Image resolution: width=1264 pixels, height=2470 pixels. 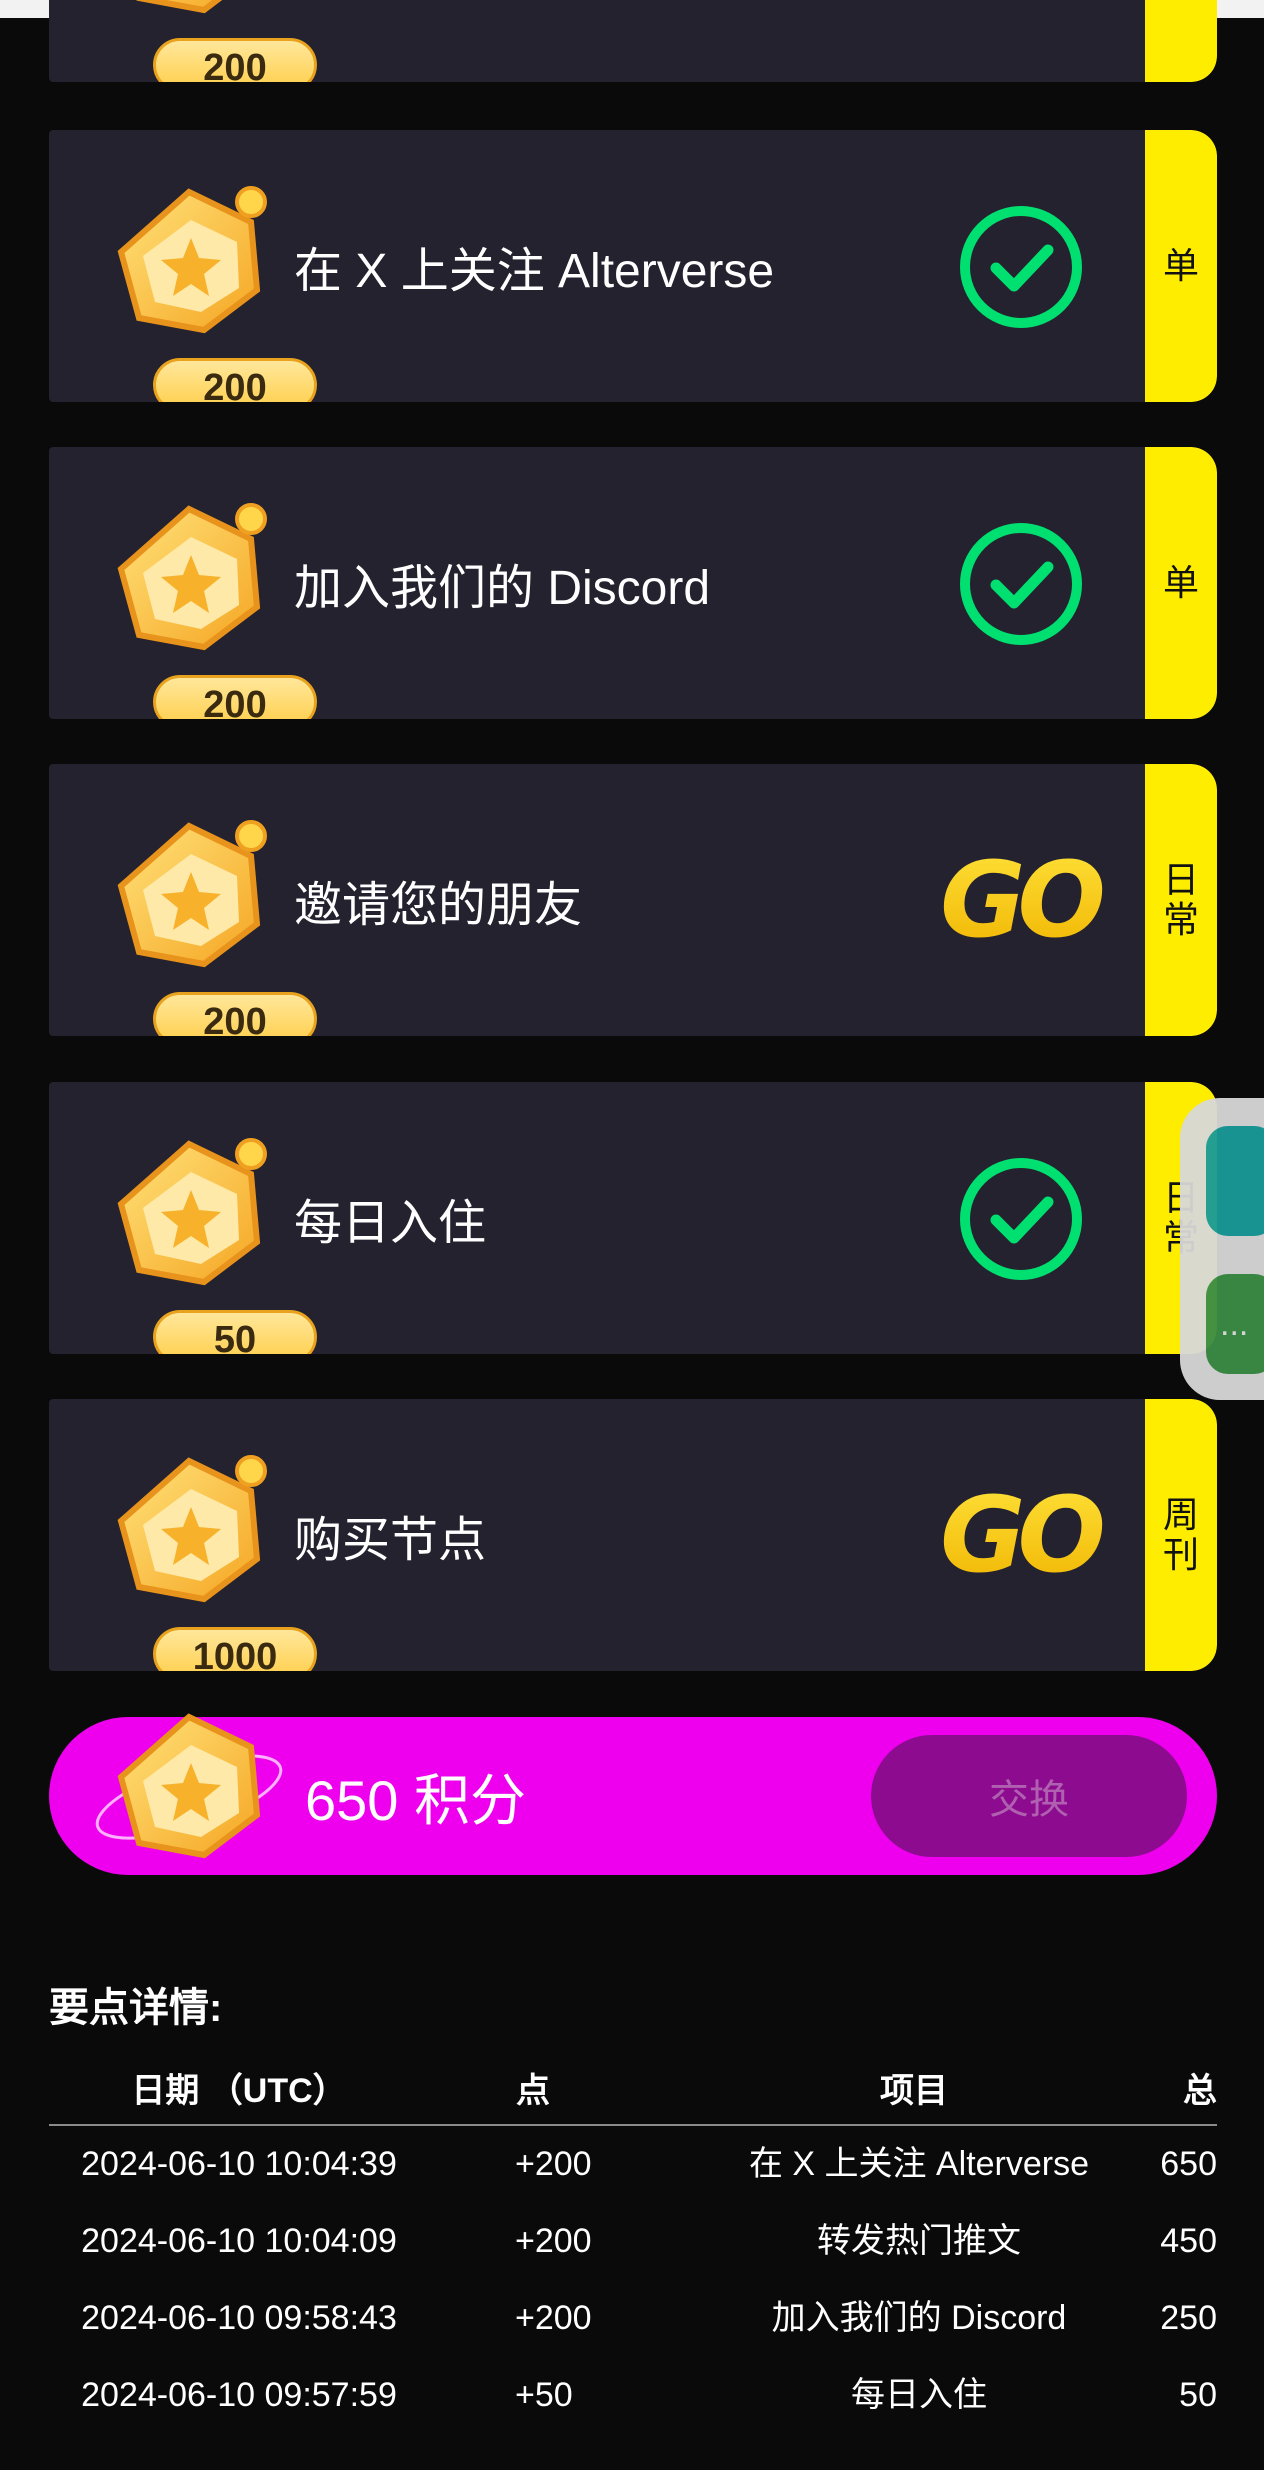 What do you see at coordinates (390, 1223) in the screenshot?
I see `task-title: 每日入住` at bounding box center [390, 1223].